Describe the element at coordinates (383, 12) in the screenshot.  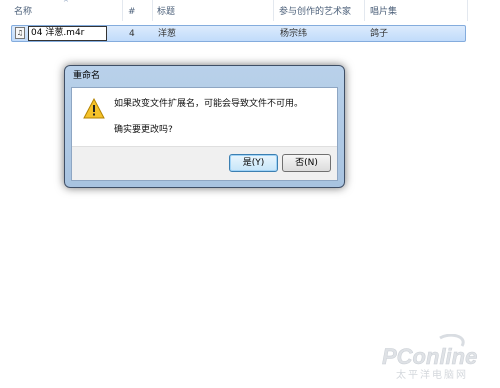
I see `column-album: 唱片集` at that location.